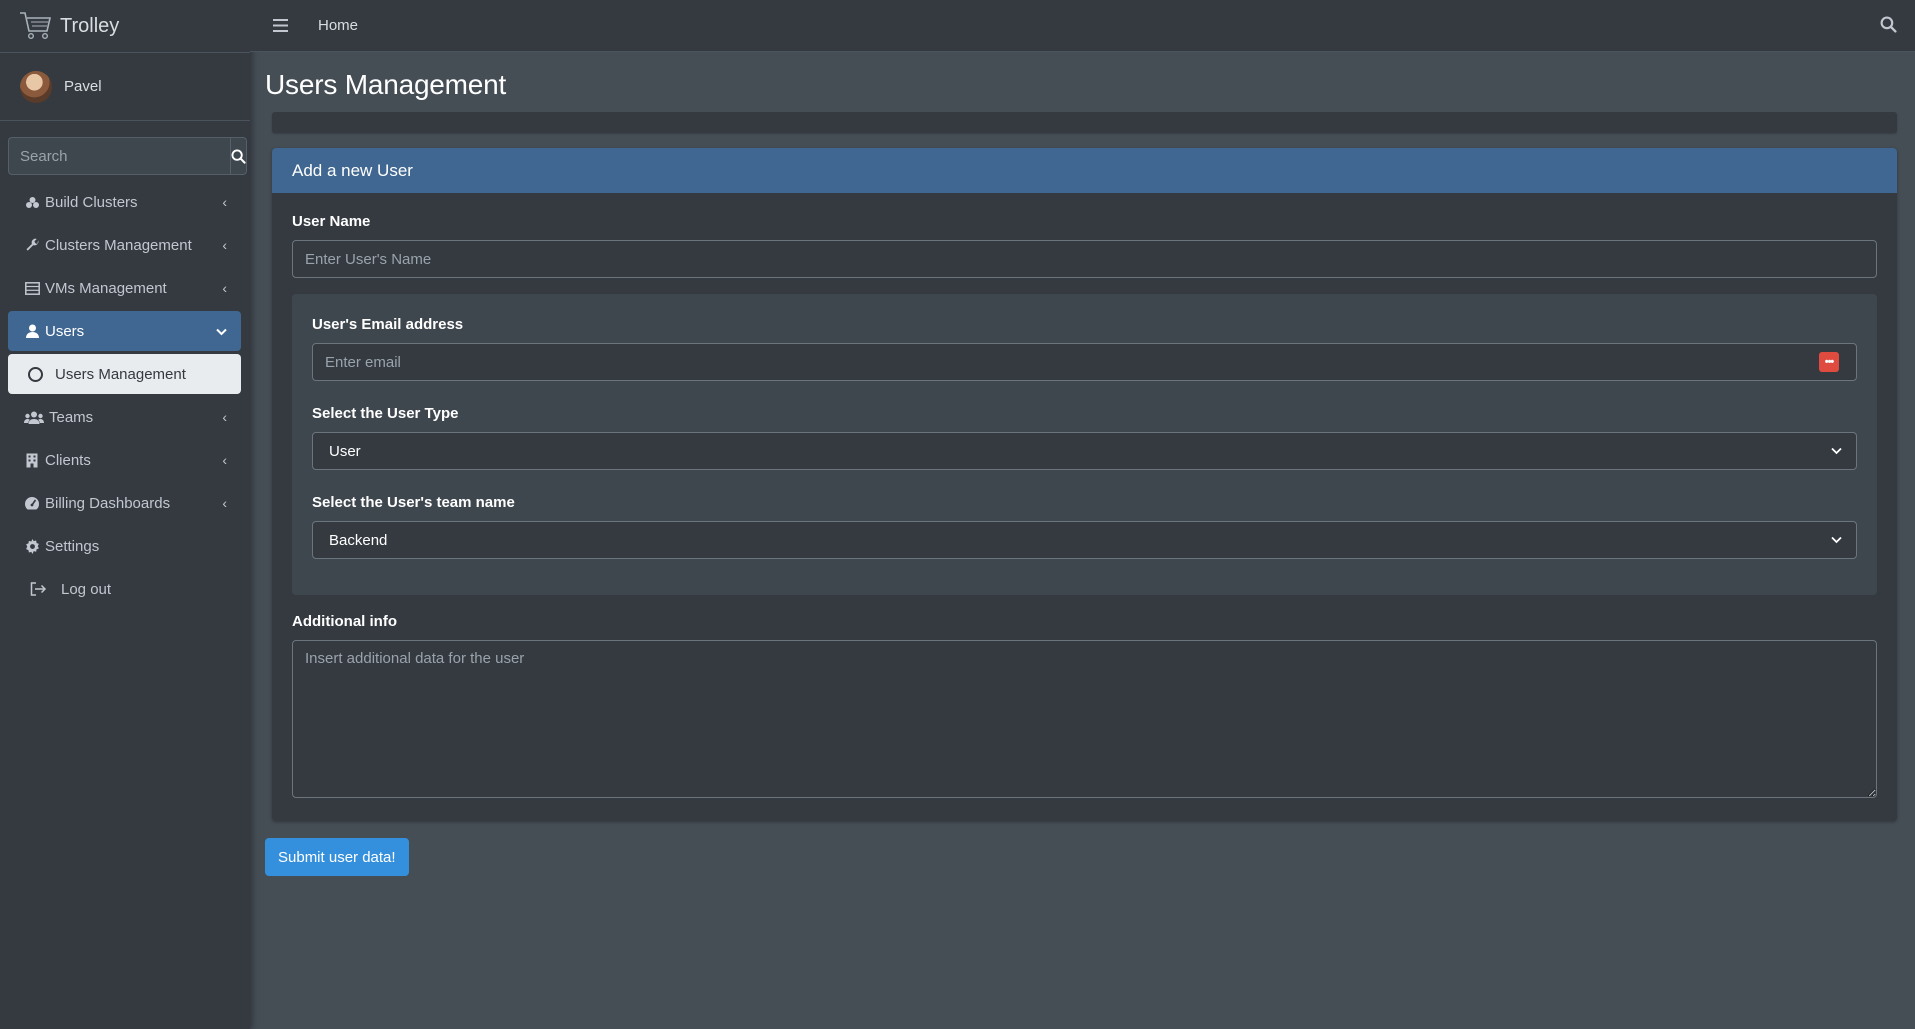 The image size is (1915, 1029). I want to click on top-navbar: Home, so click(1082, 26).